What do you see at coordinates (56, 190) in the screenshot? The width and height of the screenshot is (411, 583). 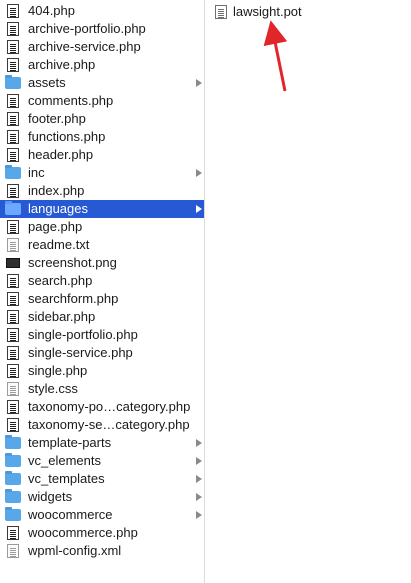 I see `file-name: index.php` at bounding box center [56, 190].